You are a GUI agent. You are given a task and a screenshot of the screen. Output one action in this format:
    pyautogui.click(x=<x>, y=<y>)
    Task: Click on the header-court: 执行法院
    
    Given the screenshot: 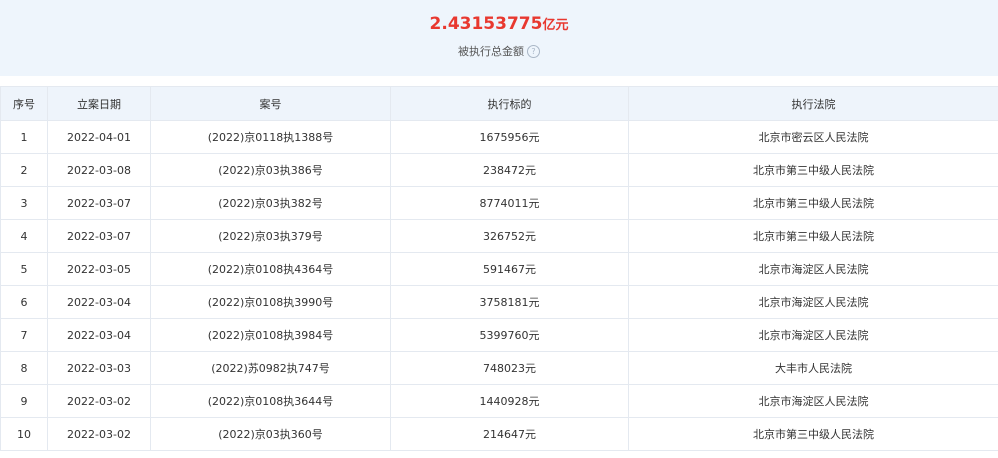 What is the action you would take?
    pyautogui.click(x=813, y=103)
    